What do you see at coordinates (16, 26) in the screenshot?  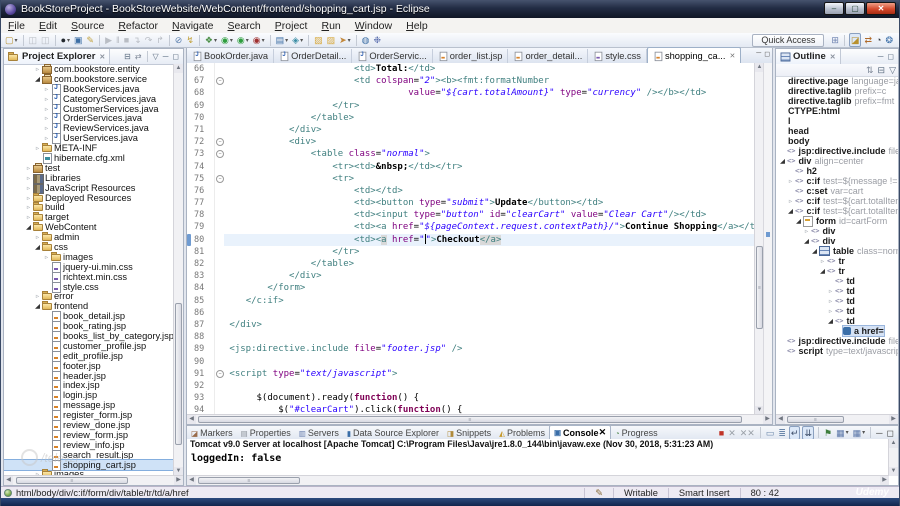 I see `menu-file: File` at bounding box center [16, 26].